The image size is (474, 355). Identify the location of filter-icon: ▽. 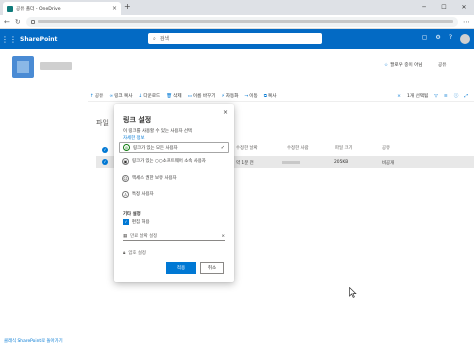
(436, 96).